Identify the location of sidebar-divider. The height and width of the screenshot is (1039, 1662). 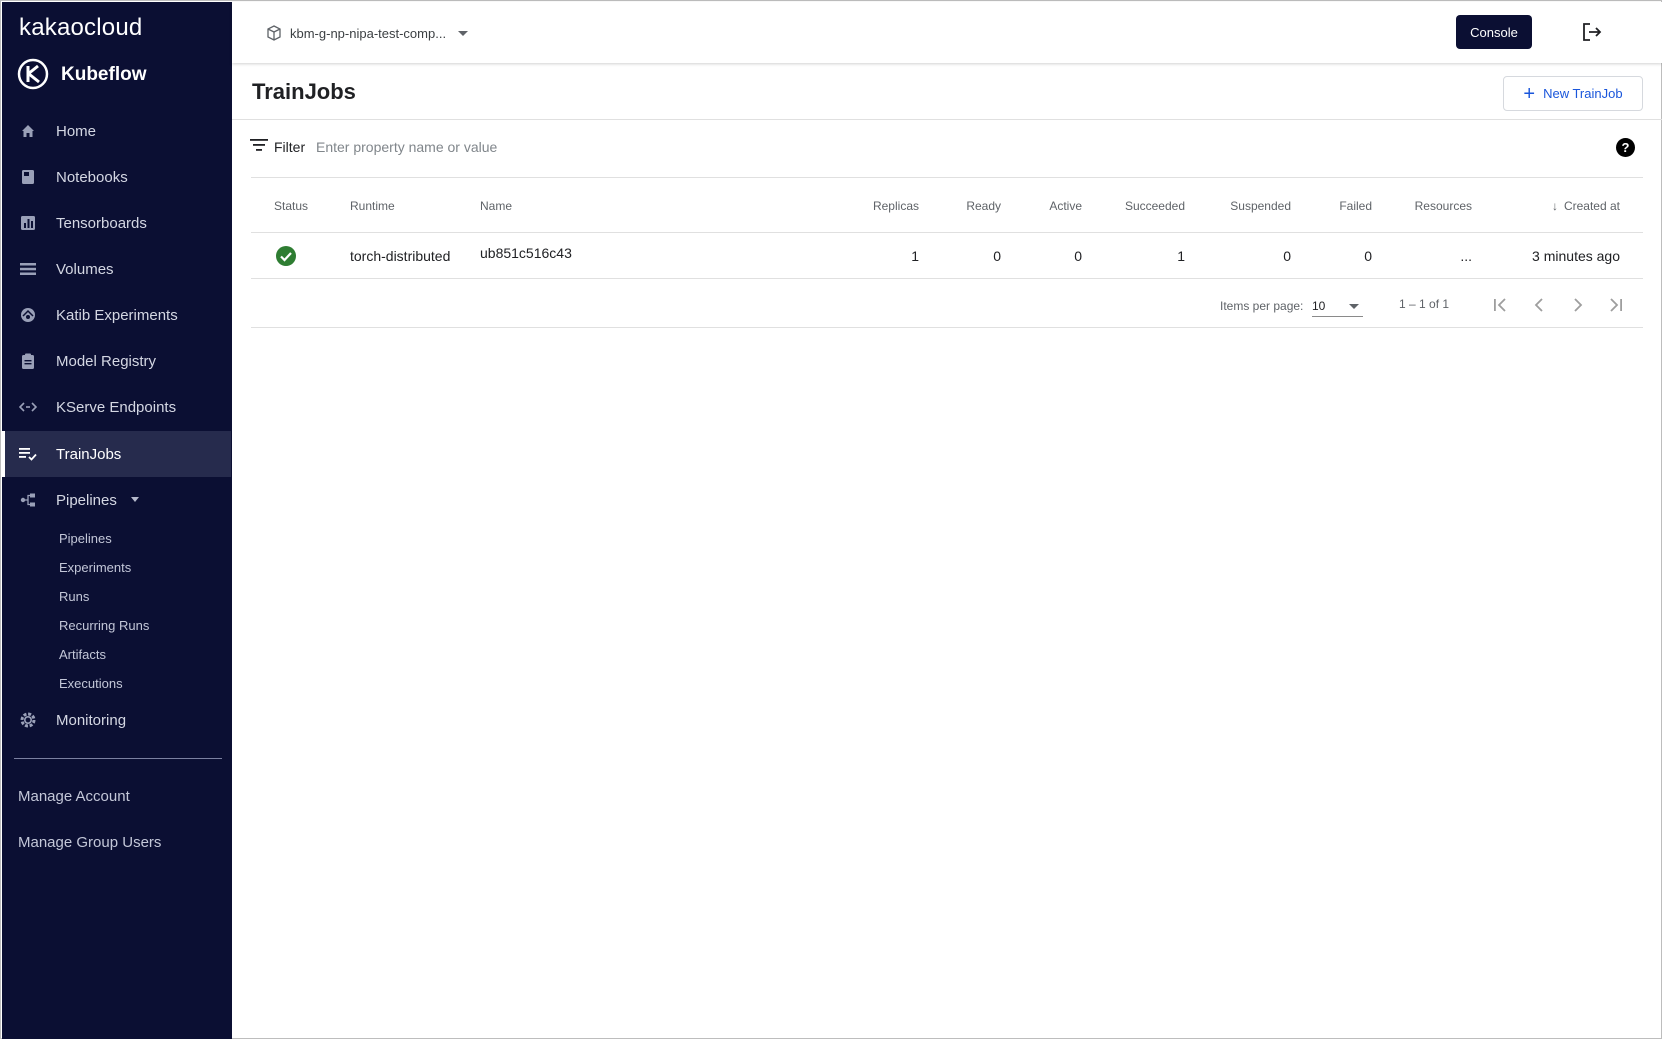
(118, 758).